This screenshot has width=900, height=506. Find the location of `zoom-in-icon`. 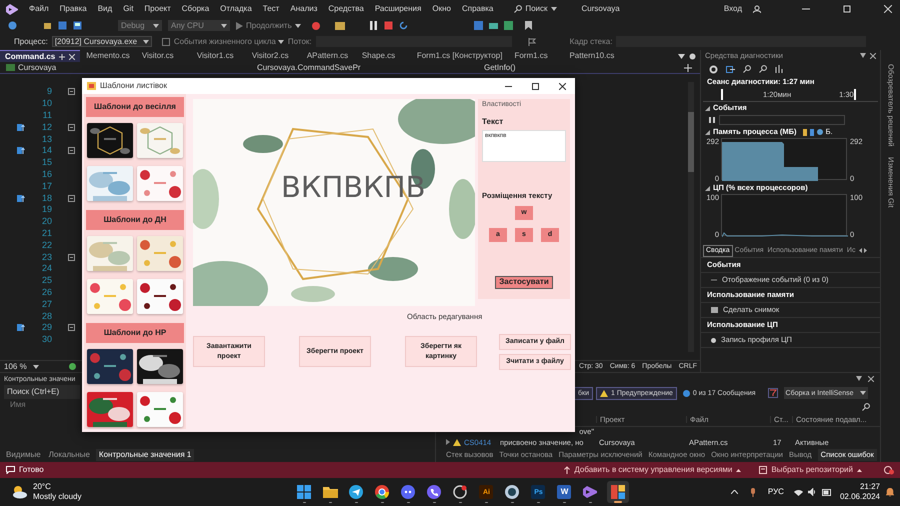

zoom-in-icon is located at coordinates (747, 69).